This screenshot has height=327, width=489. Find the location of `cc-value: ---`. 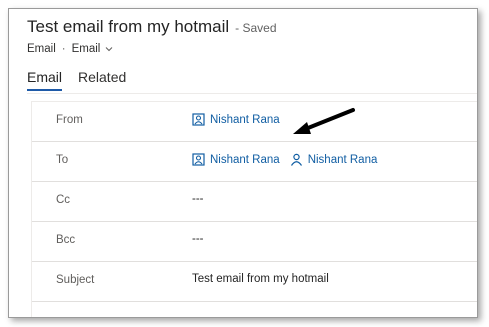

cc-value: --- is located at coordinates (198, 199).